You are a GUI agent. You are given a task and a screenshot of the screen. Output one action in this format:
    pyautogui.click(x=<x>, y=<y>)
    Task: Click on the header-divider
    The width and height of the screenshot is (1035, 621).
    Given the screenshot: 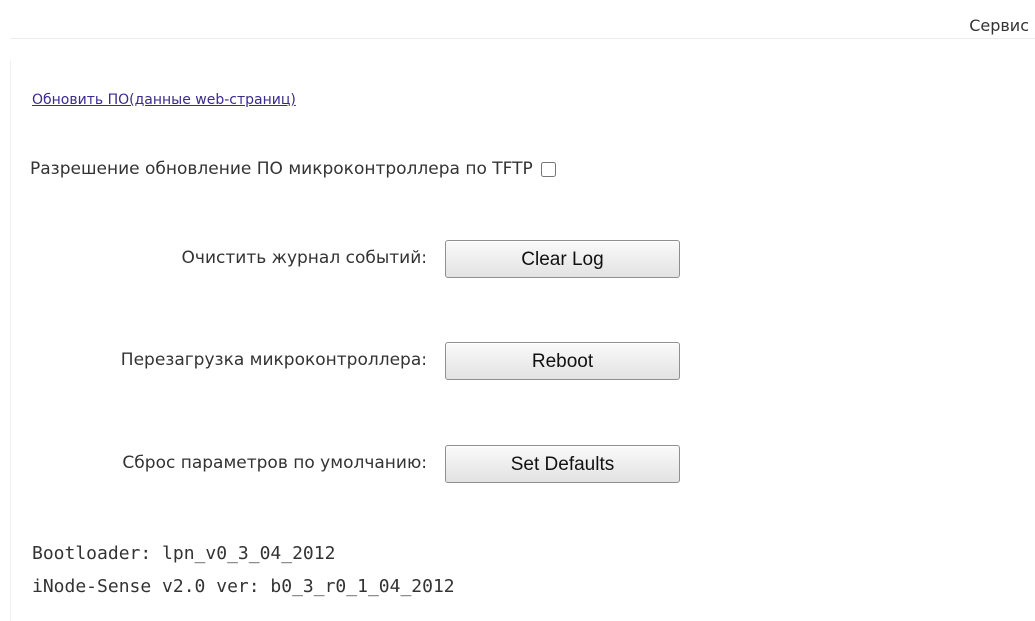 What is the action you would take?
    pyautogui.click(x=522, y=38)
    